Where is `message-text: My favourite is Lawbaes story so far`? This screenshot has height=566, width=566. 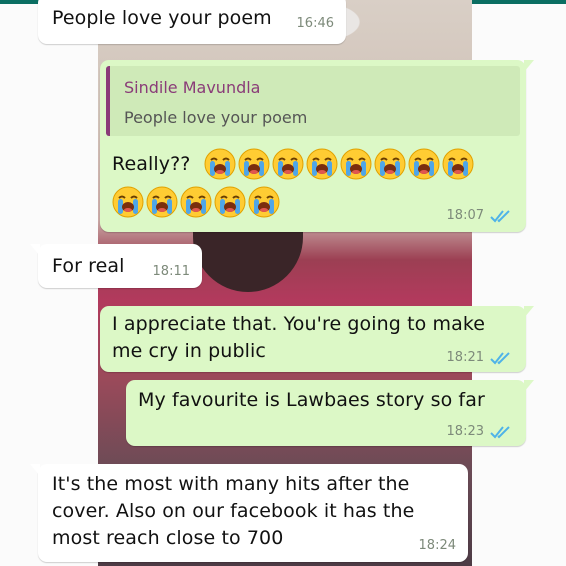
message-text: My favourite is Lawbaes story so far is located at coordinates (311, 400).